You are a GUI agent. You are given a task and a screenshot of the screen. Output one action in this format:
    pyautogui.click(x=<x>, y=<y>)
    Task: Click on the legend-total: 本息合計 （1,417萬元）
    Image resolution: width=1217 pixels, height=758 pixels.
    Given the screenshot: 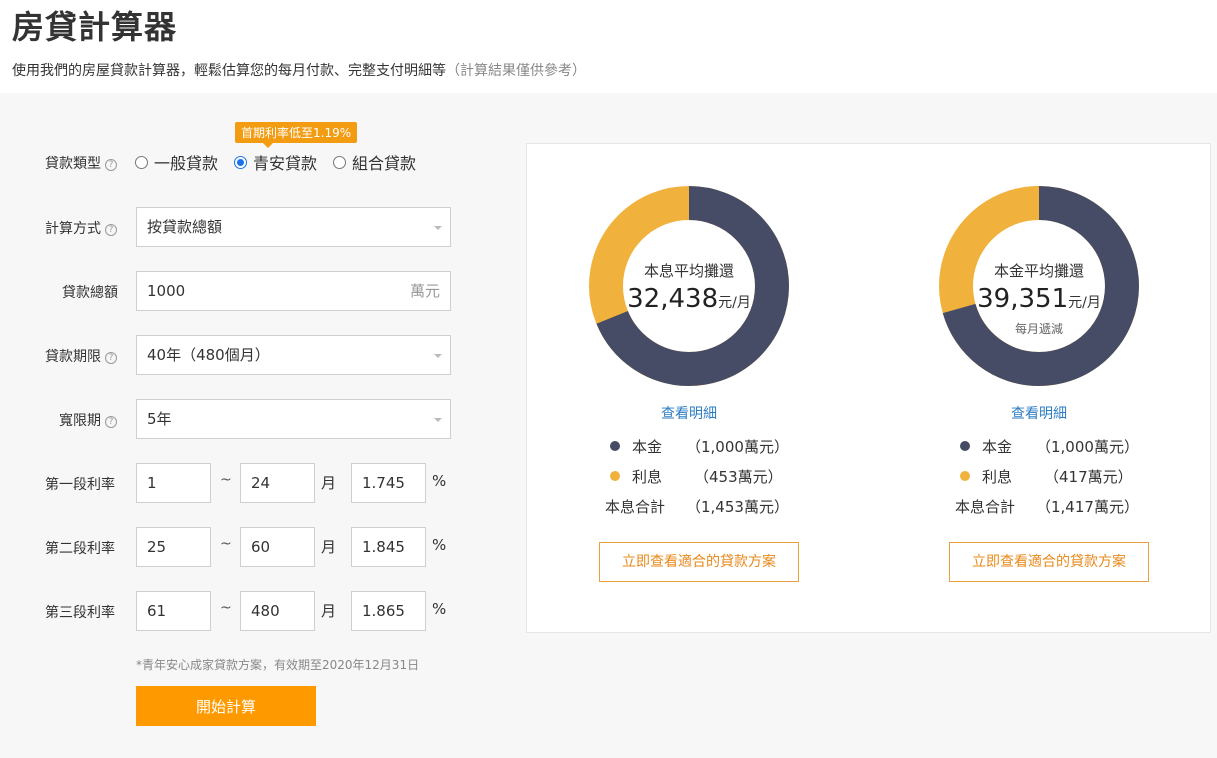 What is the action you would take?
    pyautogui.click(x=1047, y=506)
    